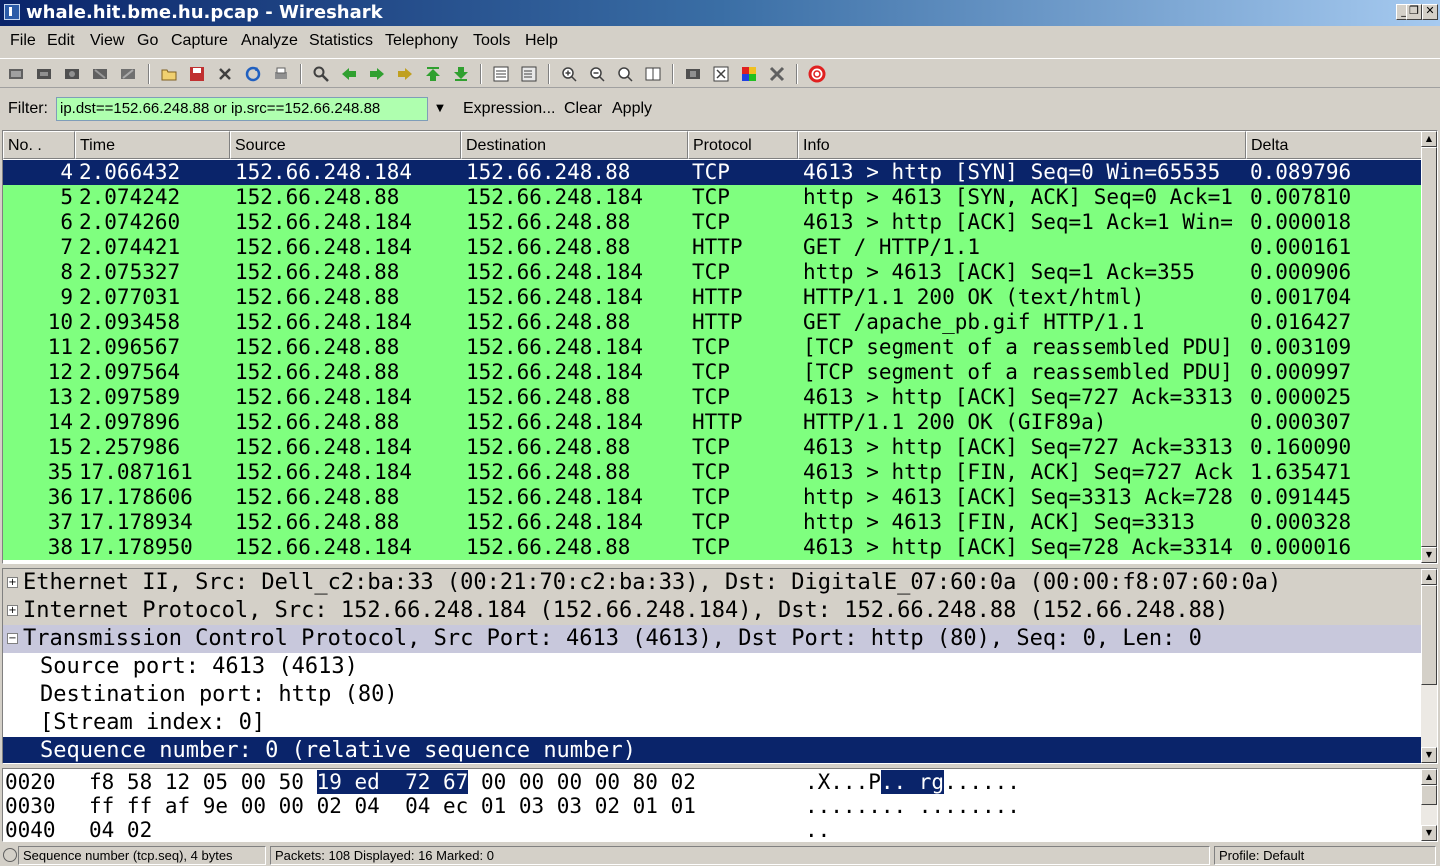  Describe the element at coordinates (653, 74) in the screenshot. I see `resize-columns-icon` at that location.